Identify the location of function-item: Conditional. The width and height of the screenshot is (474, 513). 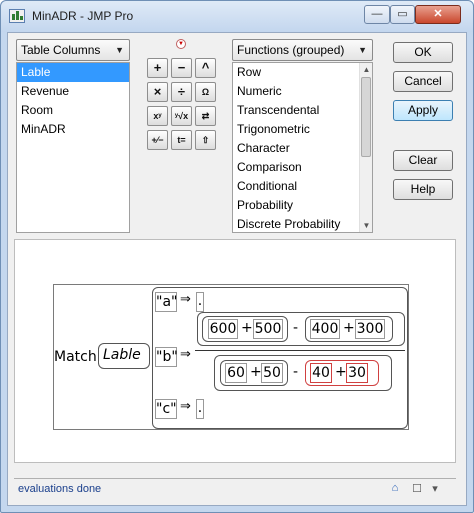
(302, 186).